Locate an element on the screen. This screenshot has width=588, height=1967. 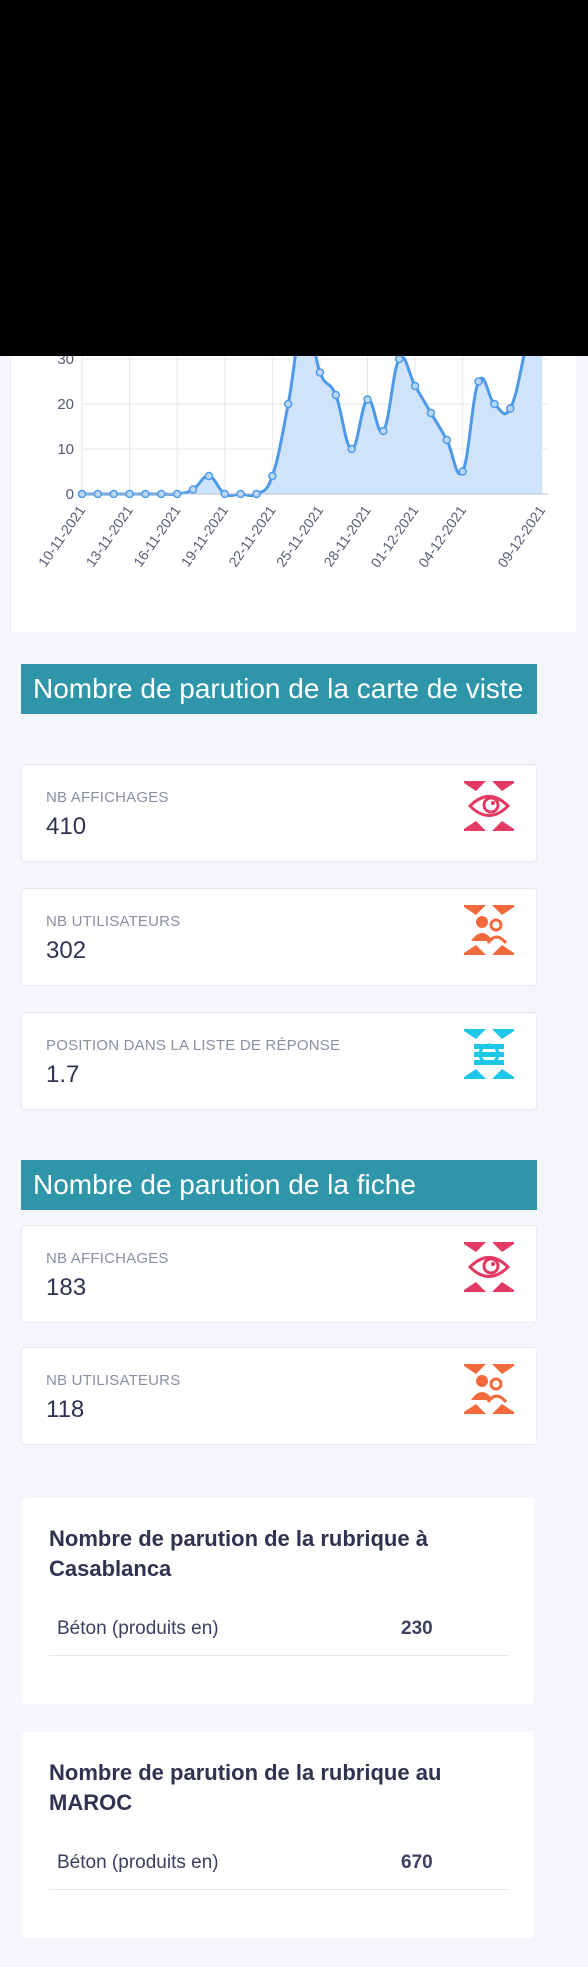
stat-value: 183 is located at coordinates (66, 1287).